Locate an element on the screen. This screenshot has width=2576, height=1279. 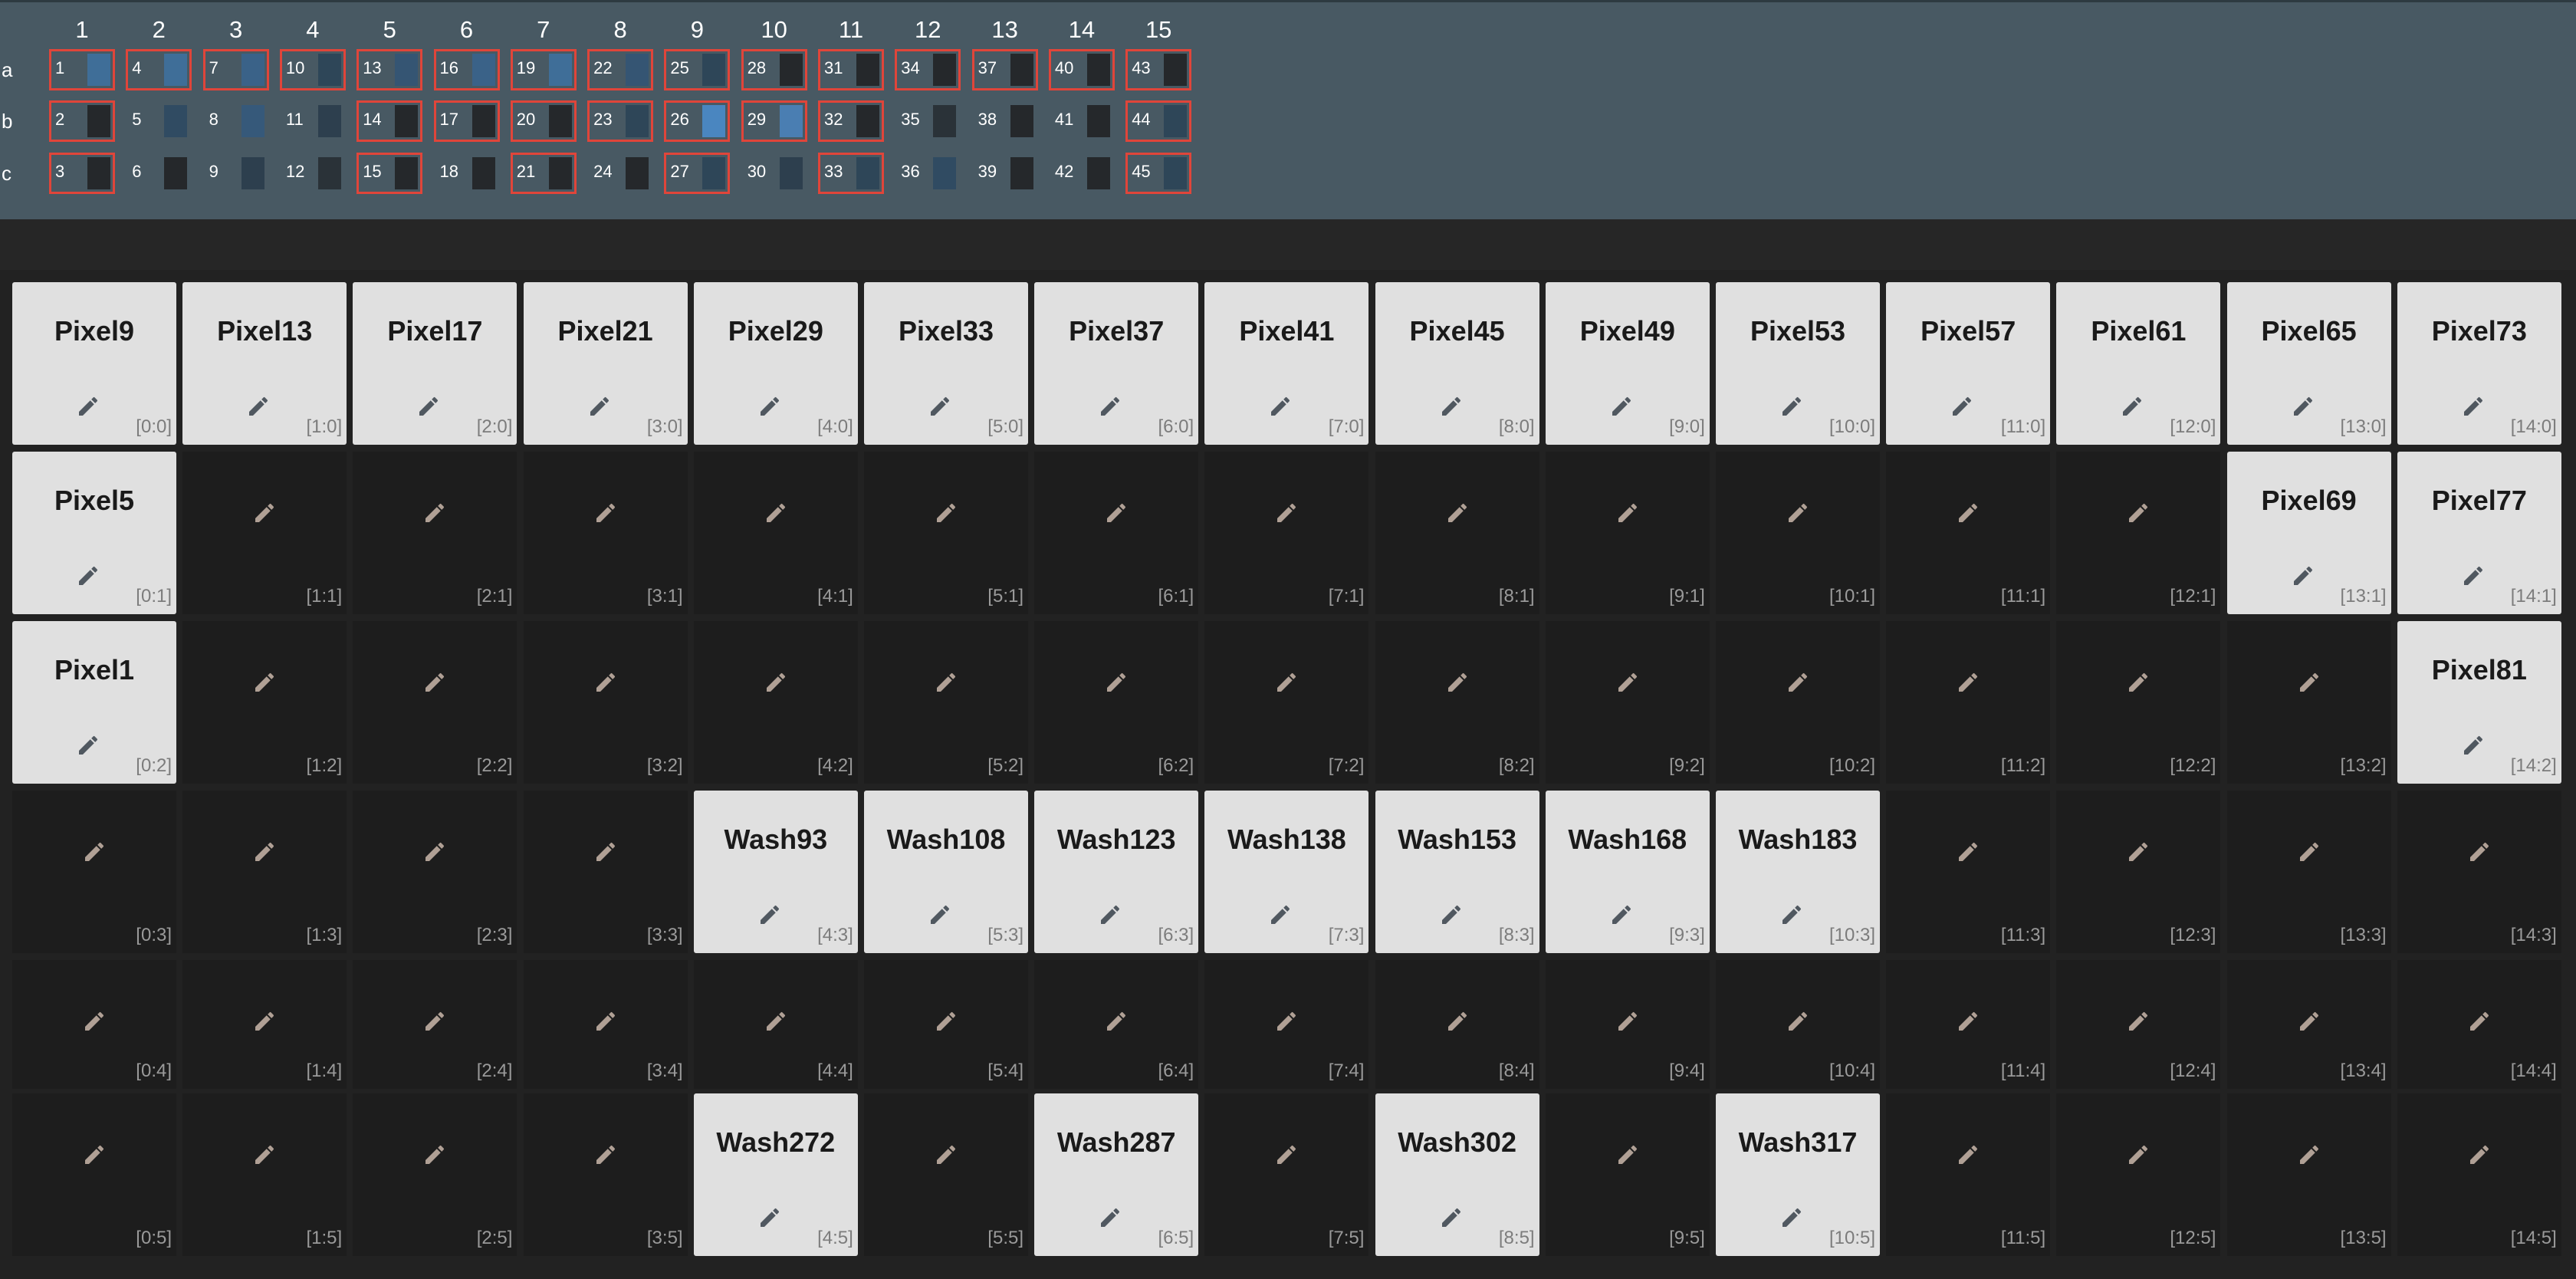
empty-cell: [9:2] is located at coordinates (1628, 702).